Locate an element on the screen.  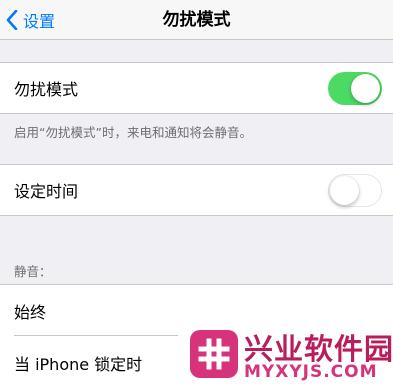
dnd-label: 勿扰模式 is located at coordinates (46, 89).